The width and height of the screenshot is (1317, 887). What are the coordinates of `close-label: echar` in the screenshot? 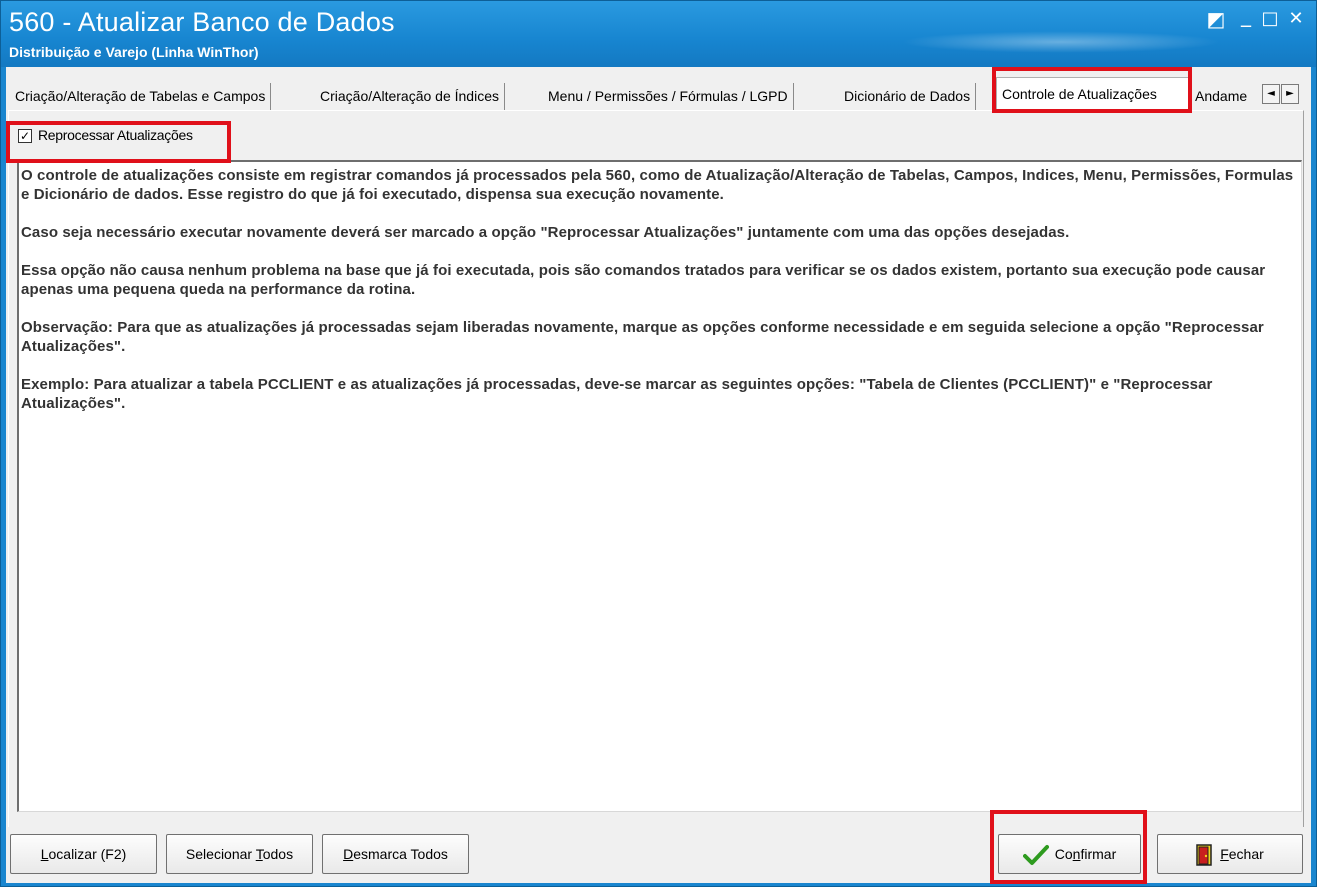 It's located at (1246, 854).